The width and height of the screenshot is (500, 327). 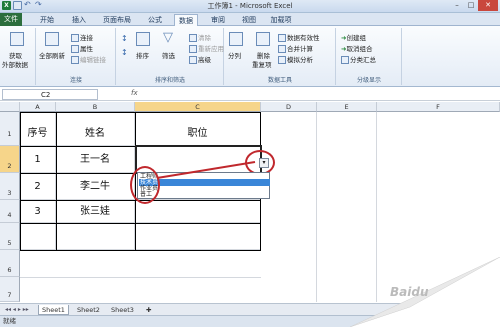 I want to click on fx-icon: fx, so click(x=134, y=93).